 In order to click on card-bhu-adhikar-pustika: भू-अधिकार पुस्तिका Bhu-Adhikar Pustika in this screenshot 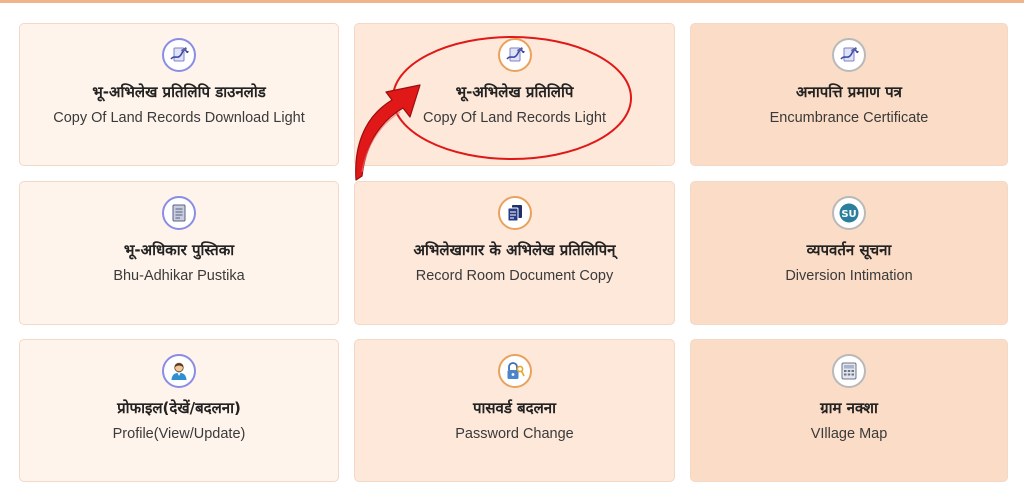, I will do `click(179, 253)`.